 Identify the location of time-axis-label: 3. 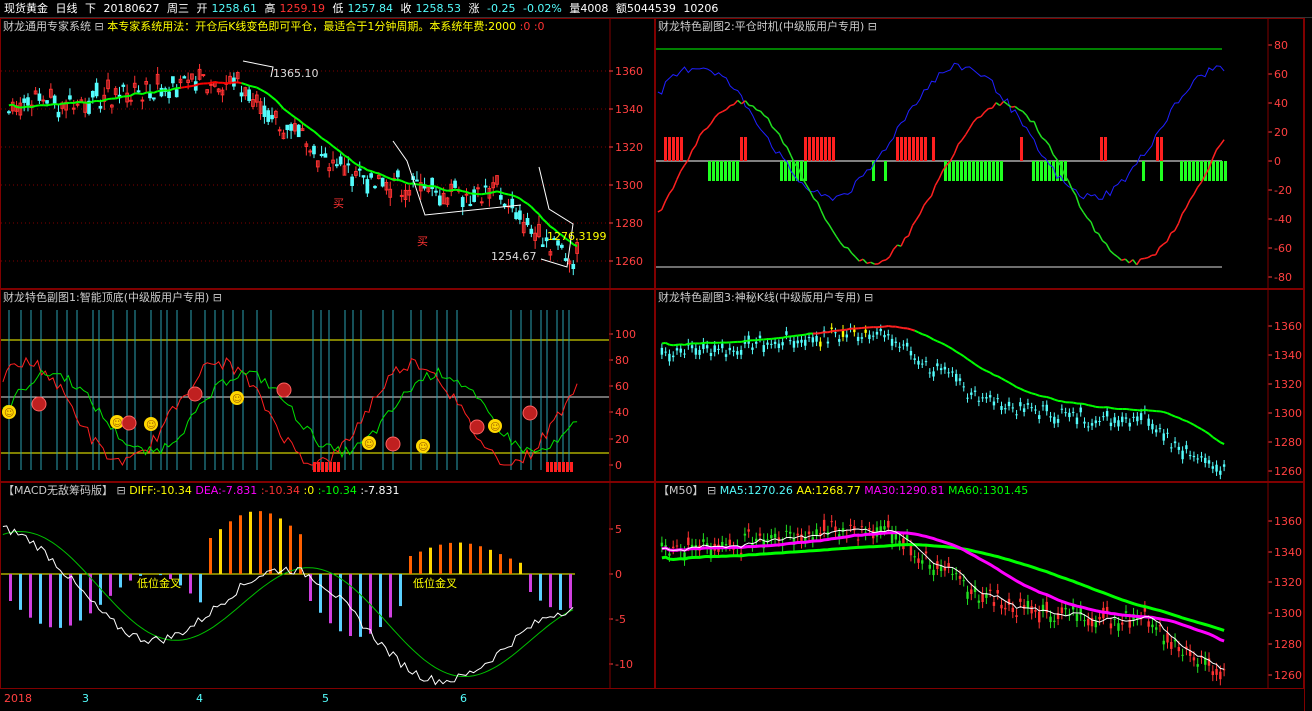
(85, 698).